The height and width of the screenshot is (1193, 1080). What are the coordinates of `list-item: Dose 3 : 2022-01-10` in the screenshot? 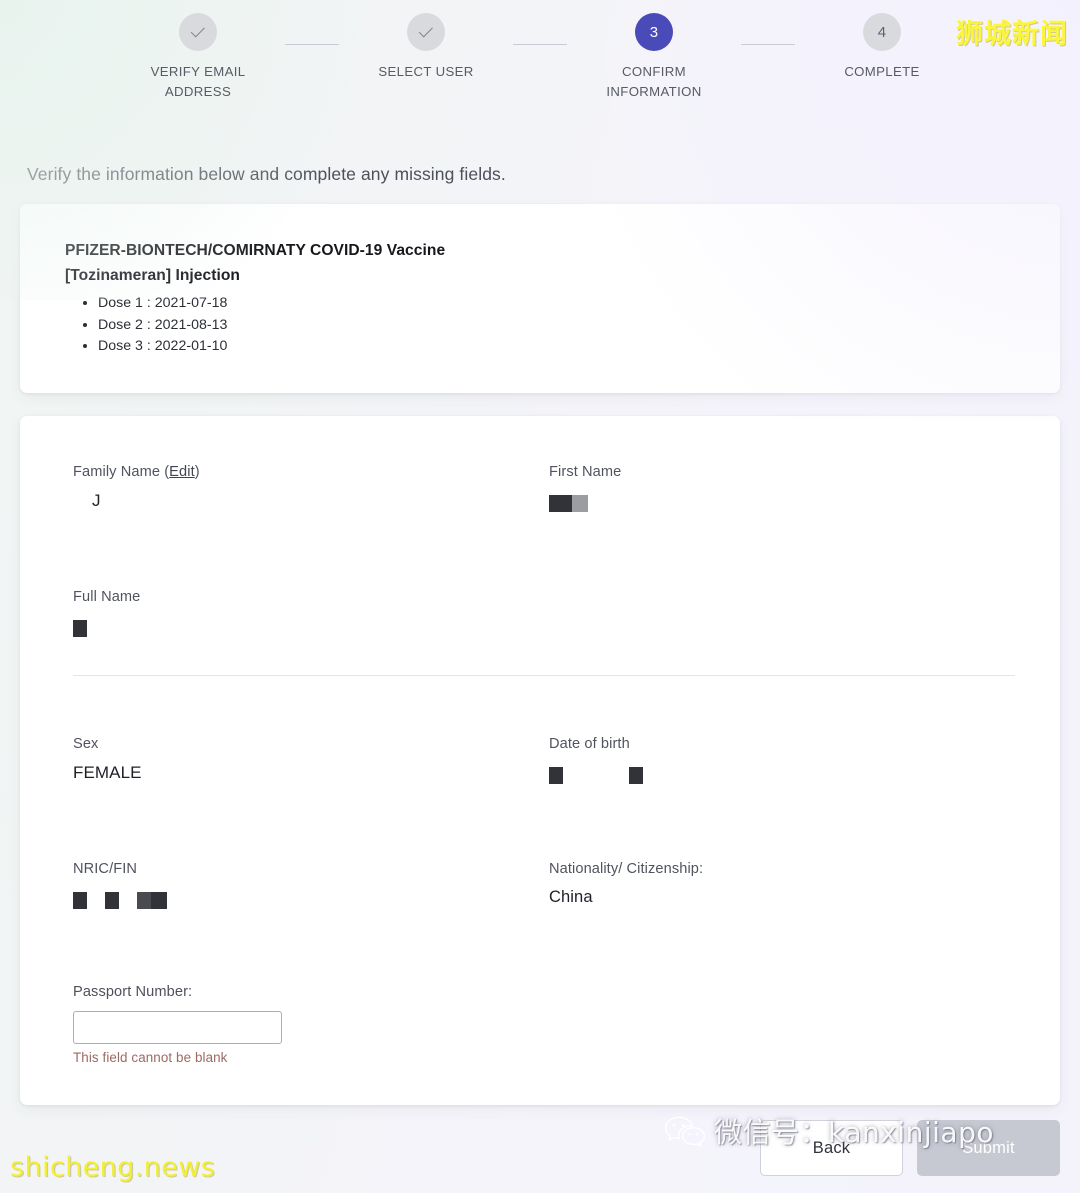 It's located at (559, 347).